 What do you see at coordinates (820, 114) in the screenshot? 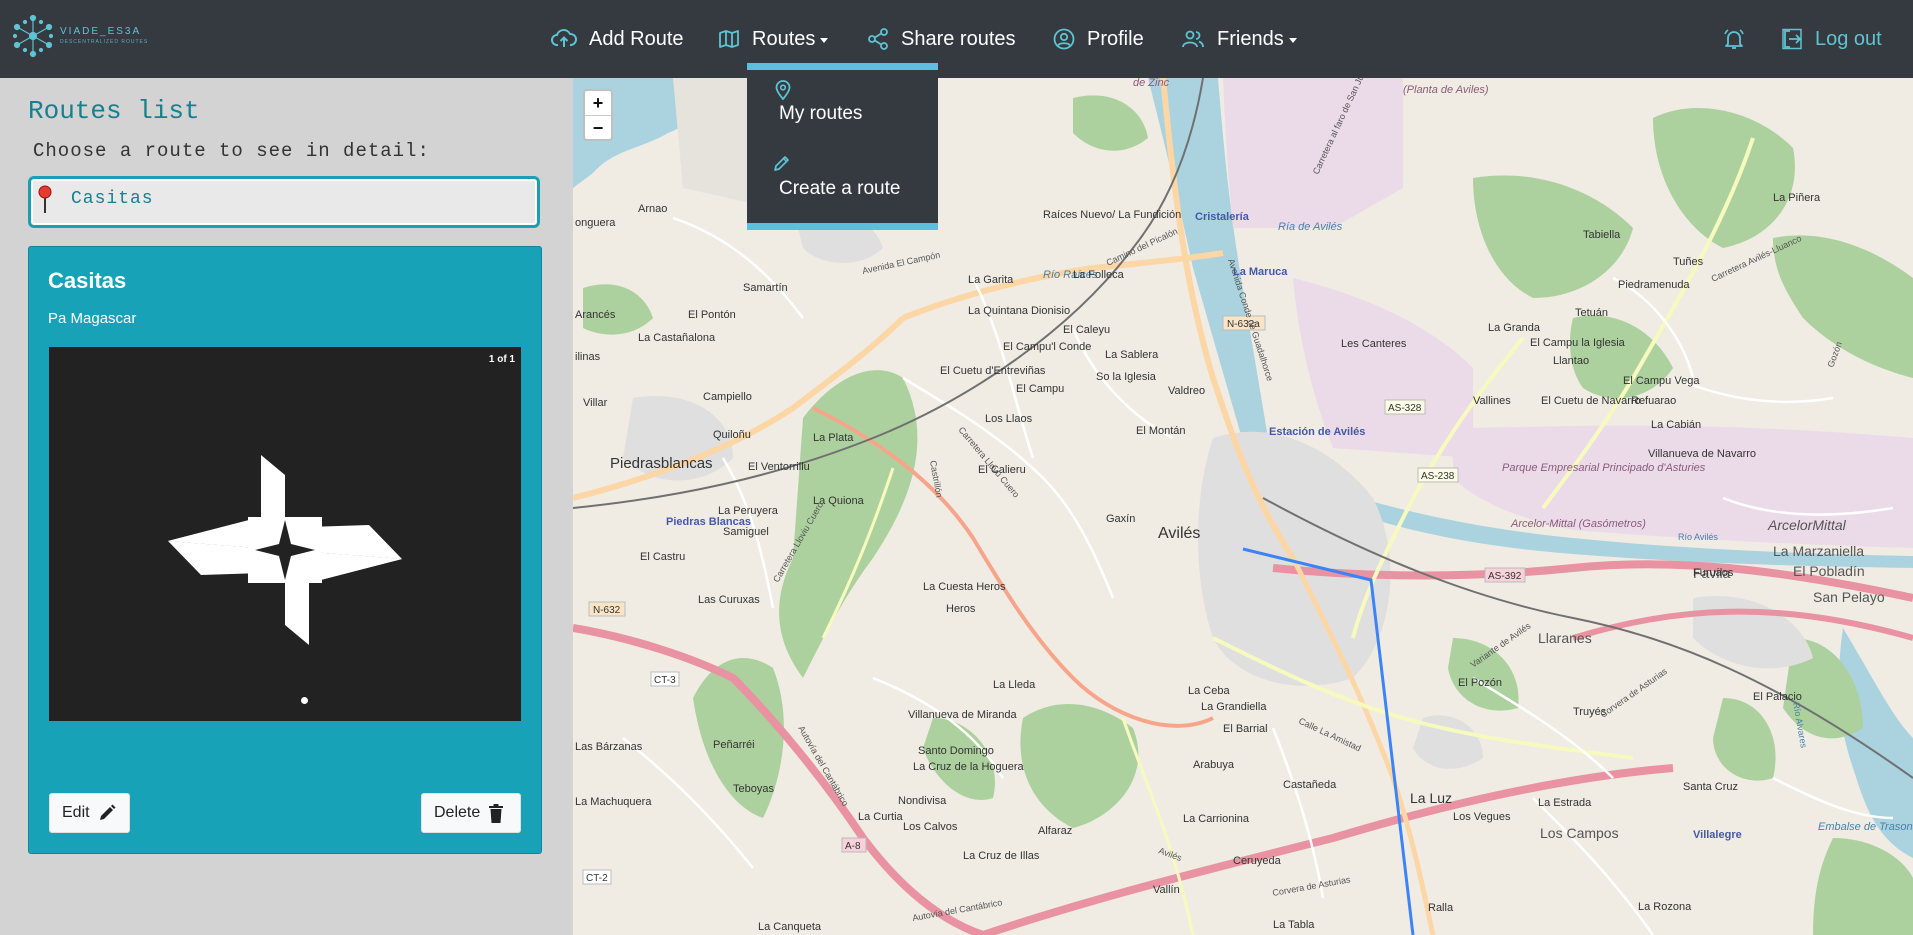
I see `menu-item-my-routes: My routes` at bounding box center [820, 114].